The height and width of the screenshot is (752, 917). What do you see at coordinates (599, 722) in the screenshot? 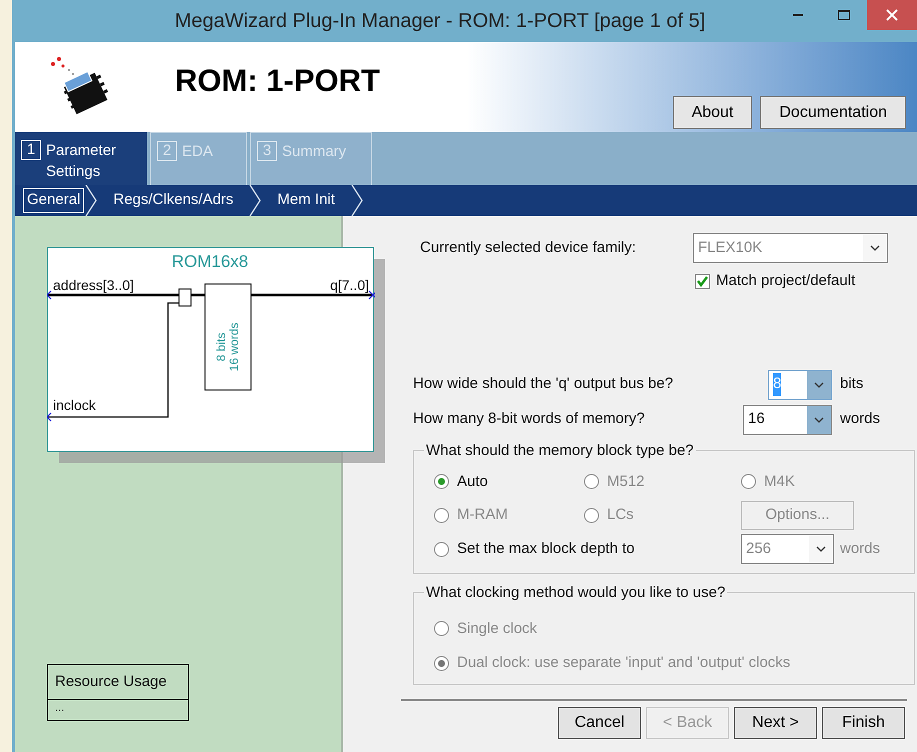
I see `wizard-button: Cancel` at bounding box center [599, 722].